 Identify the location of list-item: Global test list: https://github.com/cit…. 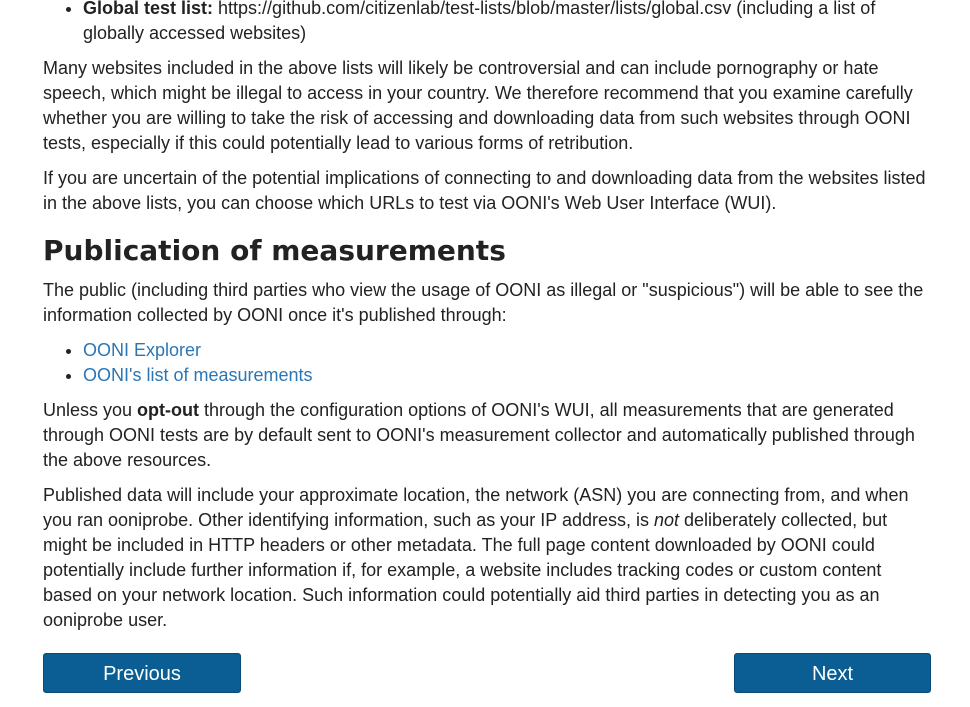
(508, 23).